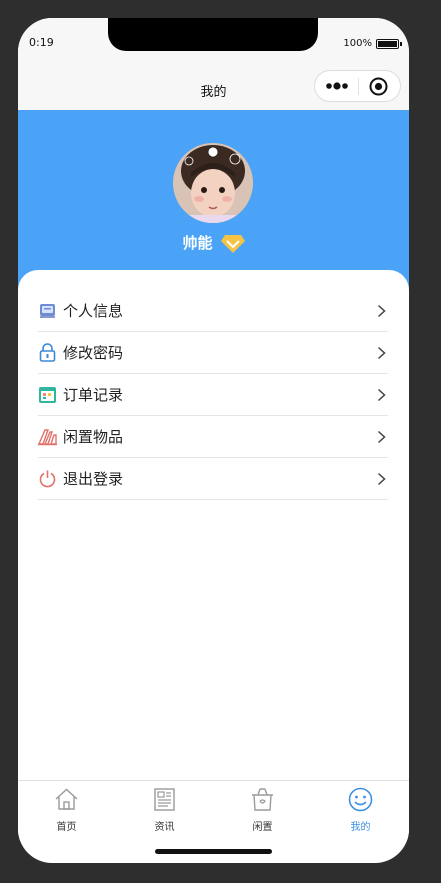 Image resolution: width=441 pixels, height=883 pixels. What do you see at coordinates (164, 827) in the screenshot?
I see `tab-label: 资讯` at bounding box center [164, 827].